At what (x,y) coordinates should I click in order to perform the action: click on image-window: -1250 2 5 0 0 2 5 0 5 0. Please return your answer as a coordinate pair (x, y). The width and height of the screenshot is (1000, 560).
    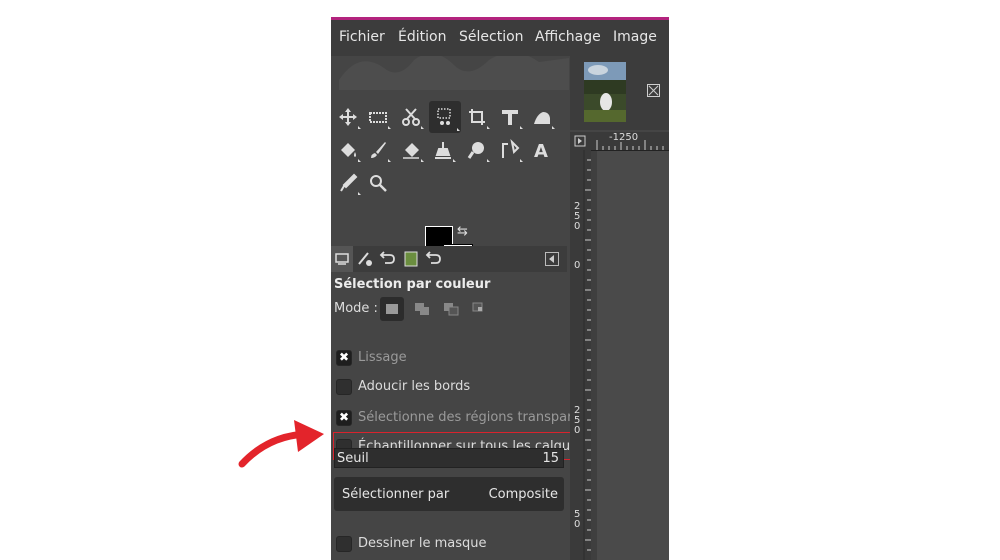
    Looking at the image, I should click on (619, 308).